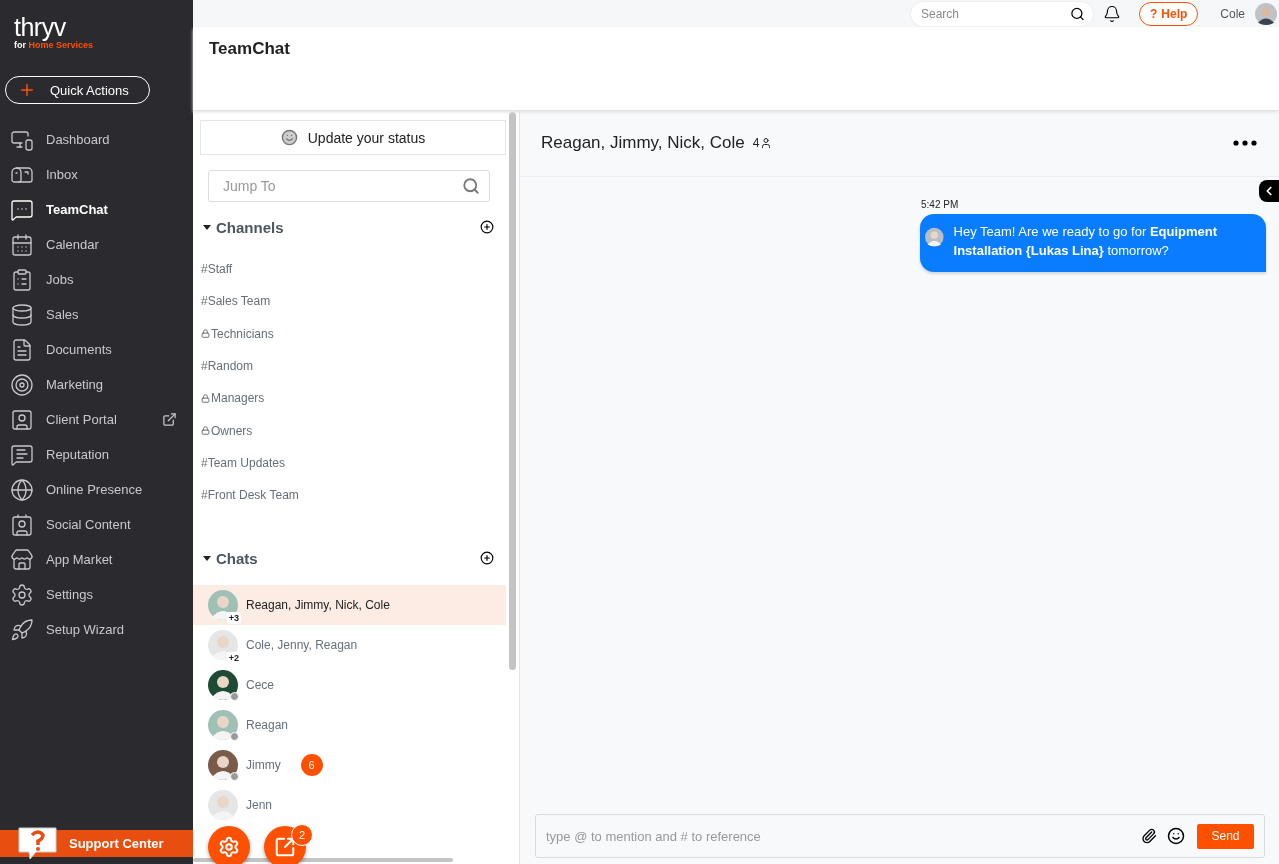 The width and height of the screenshot is (1279, 864). Describe the element at coordinates (96, 279) in the screenshot. I see `nav-item: Jobs` at that location.